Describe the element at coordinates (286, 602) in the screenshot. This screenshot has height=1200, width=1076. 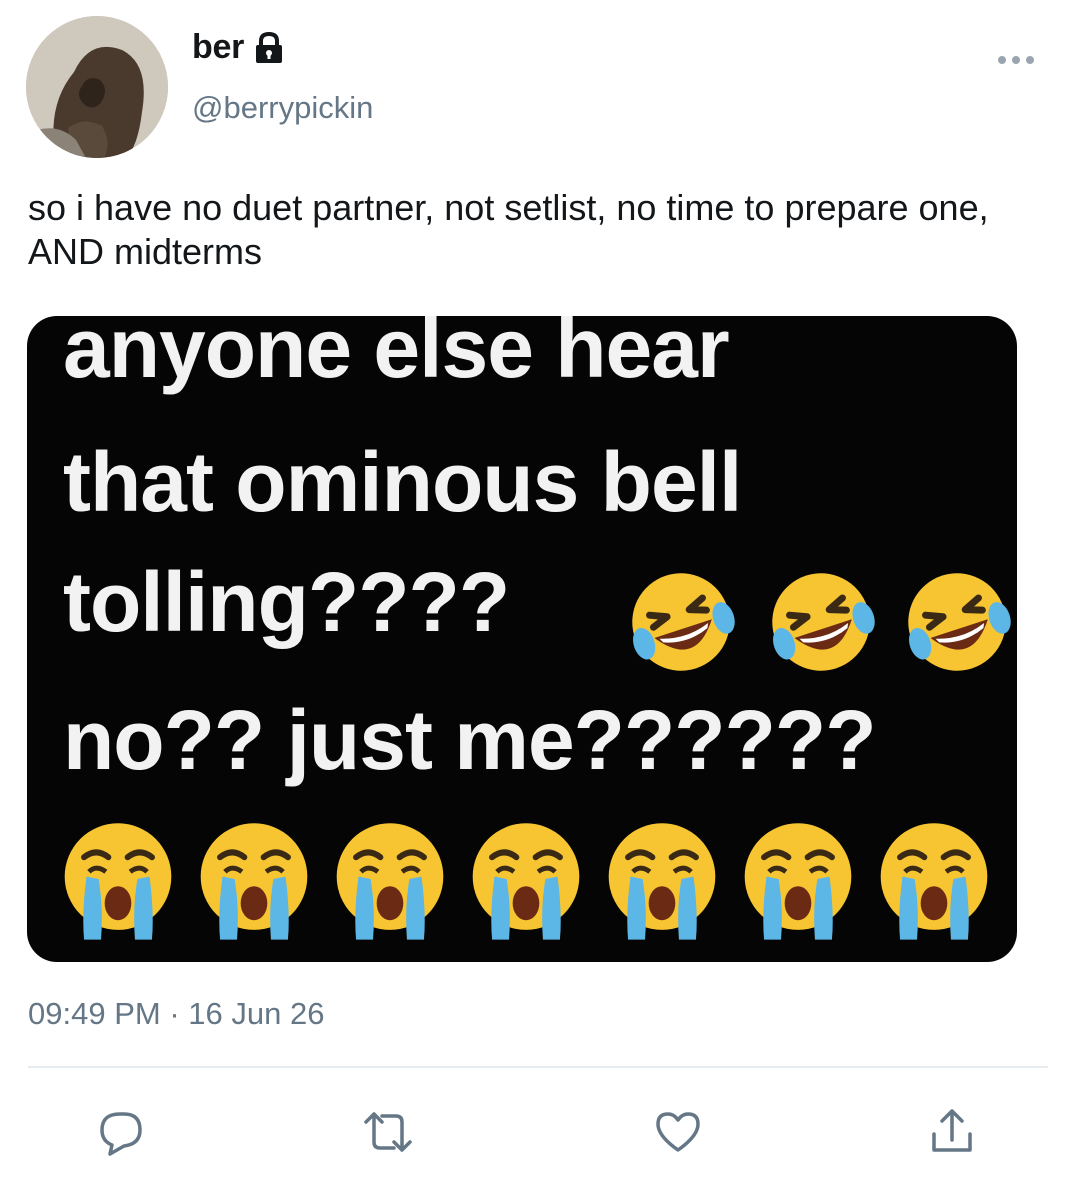
I see `meme-text-line: tolling????` at that location.